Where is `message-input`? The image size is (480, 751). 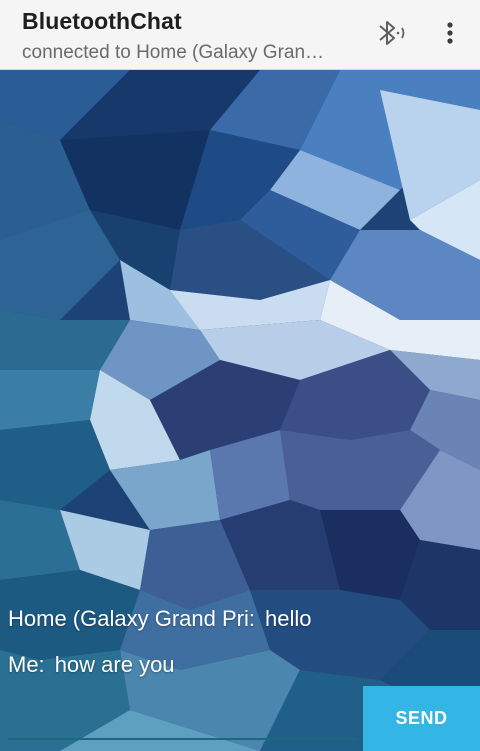
message-input is located at coordinates (181, 718).